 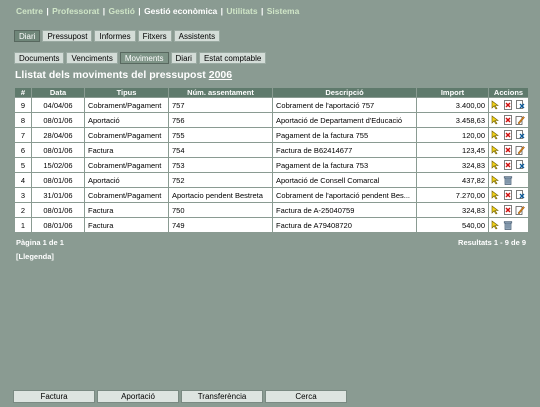 I want to click on row-description: Aportació de Consell Comarcal, so click(x=344, y=180).